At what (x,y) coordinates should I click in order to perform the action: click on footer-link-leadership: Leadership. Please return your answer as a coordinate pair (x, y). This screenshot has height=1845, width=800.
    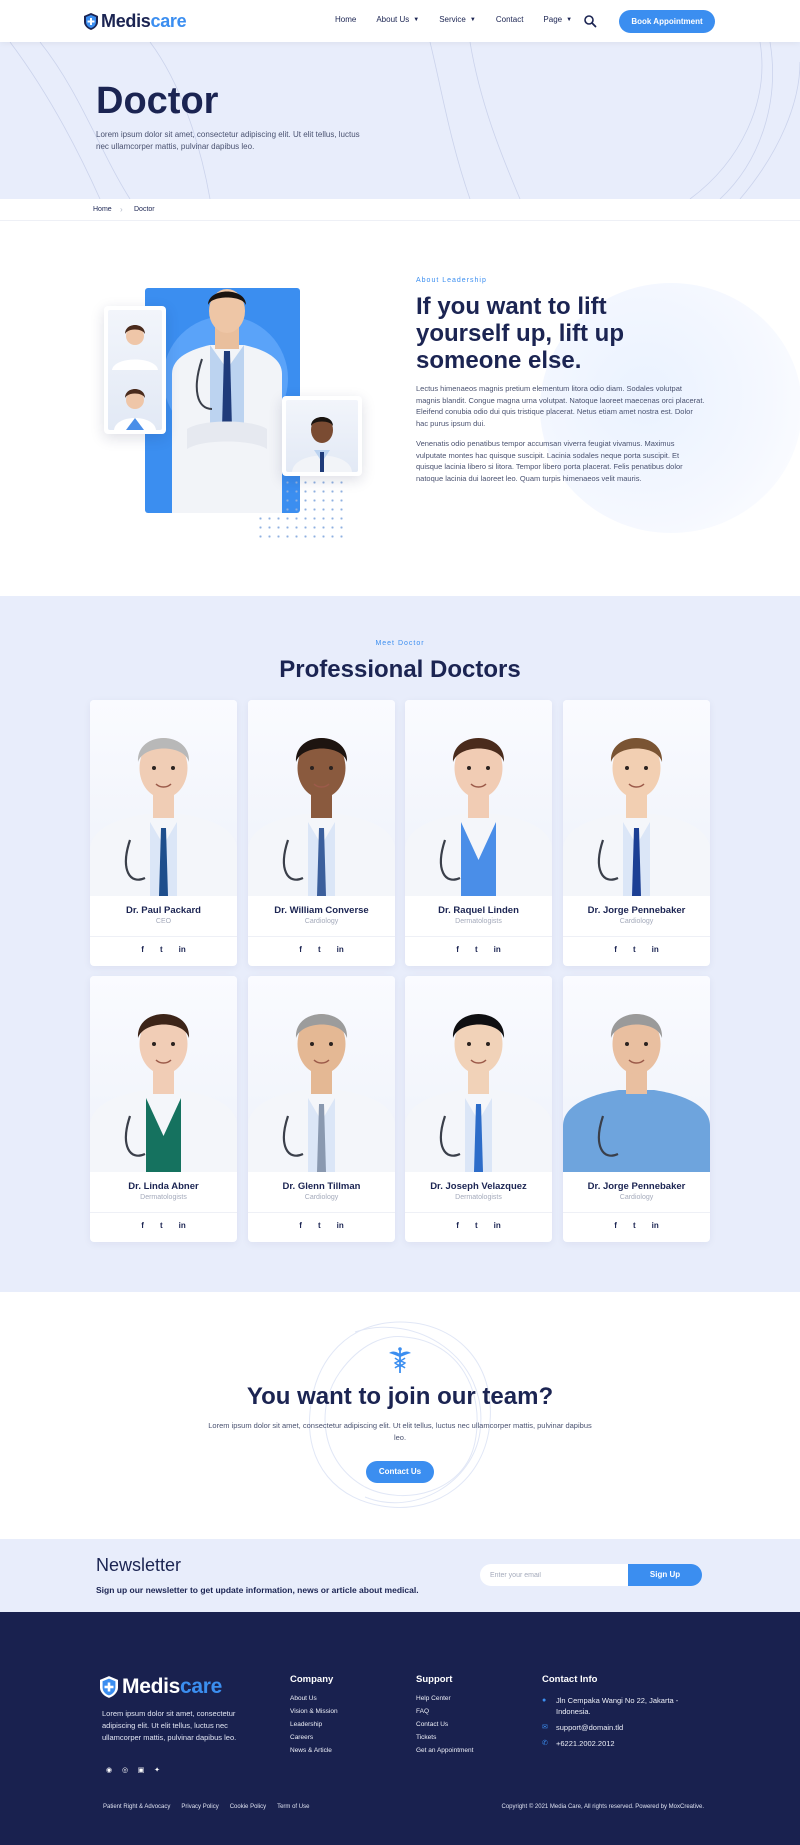
    Looking at the image, I should click on (314, 1724).